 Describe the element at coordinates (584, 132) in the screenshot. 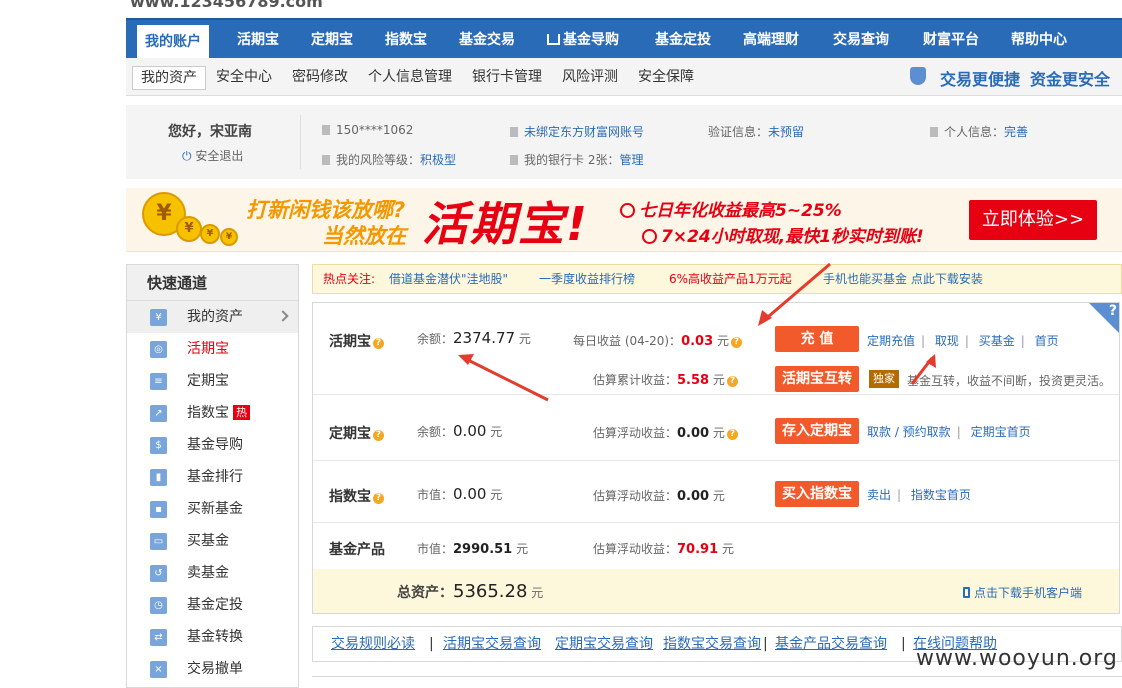

I see `bind-account-link: 未绑定东方财富网账号` at that location.